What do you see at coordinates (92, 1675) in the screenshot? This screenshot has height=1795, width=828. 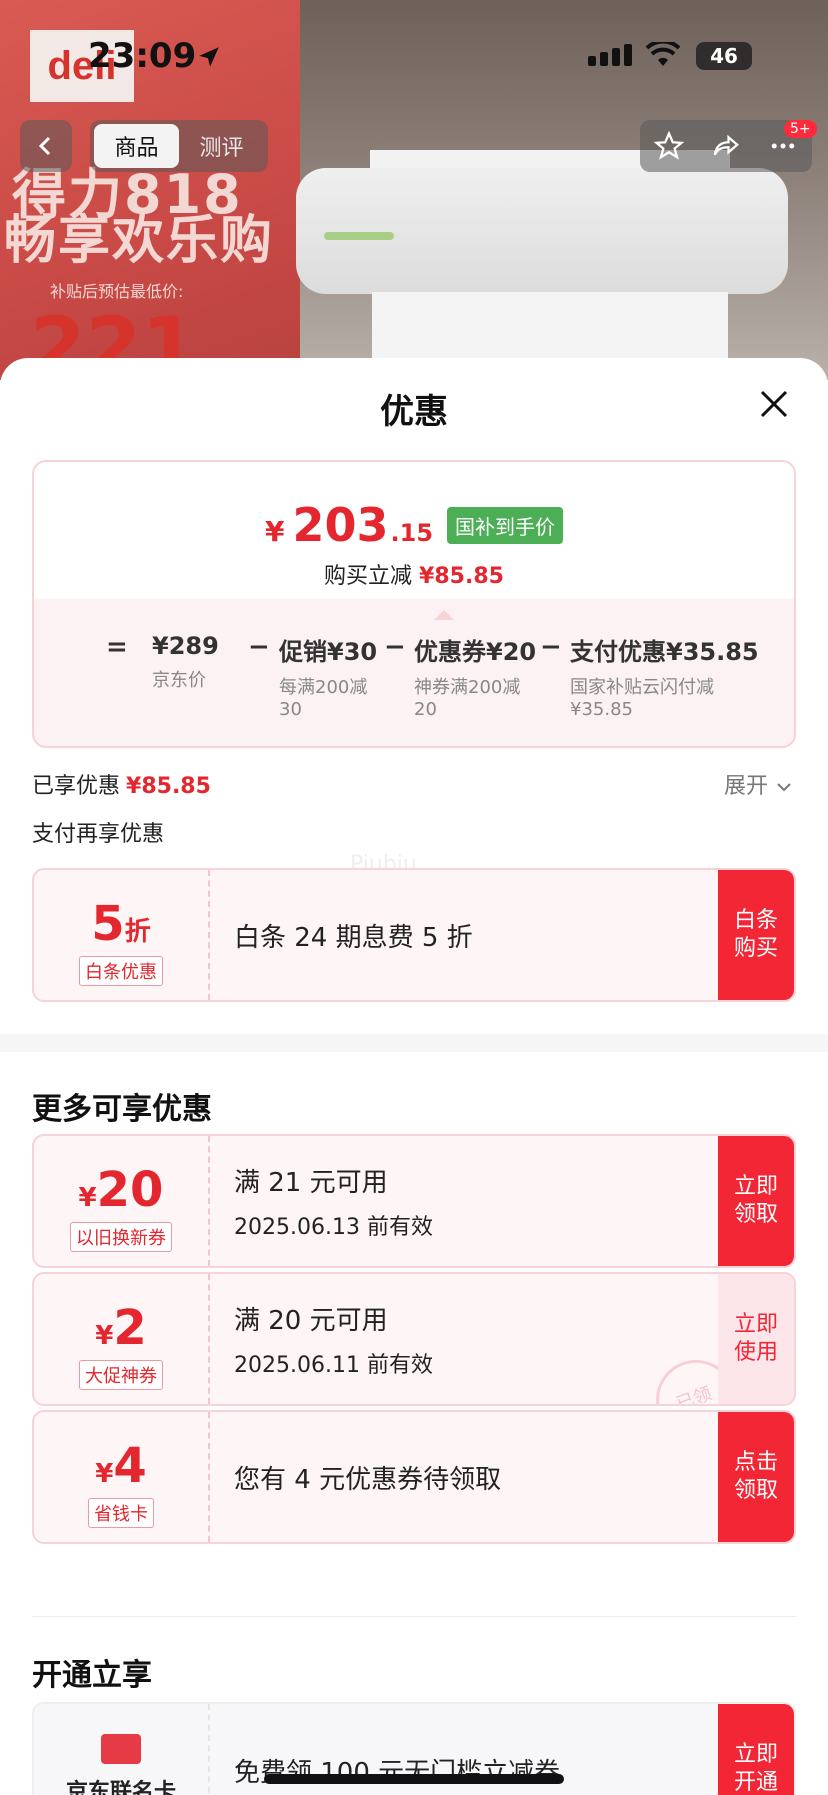 I see `open-benefits-title: 开通立享` at bounding box center [92, 1675].